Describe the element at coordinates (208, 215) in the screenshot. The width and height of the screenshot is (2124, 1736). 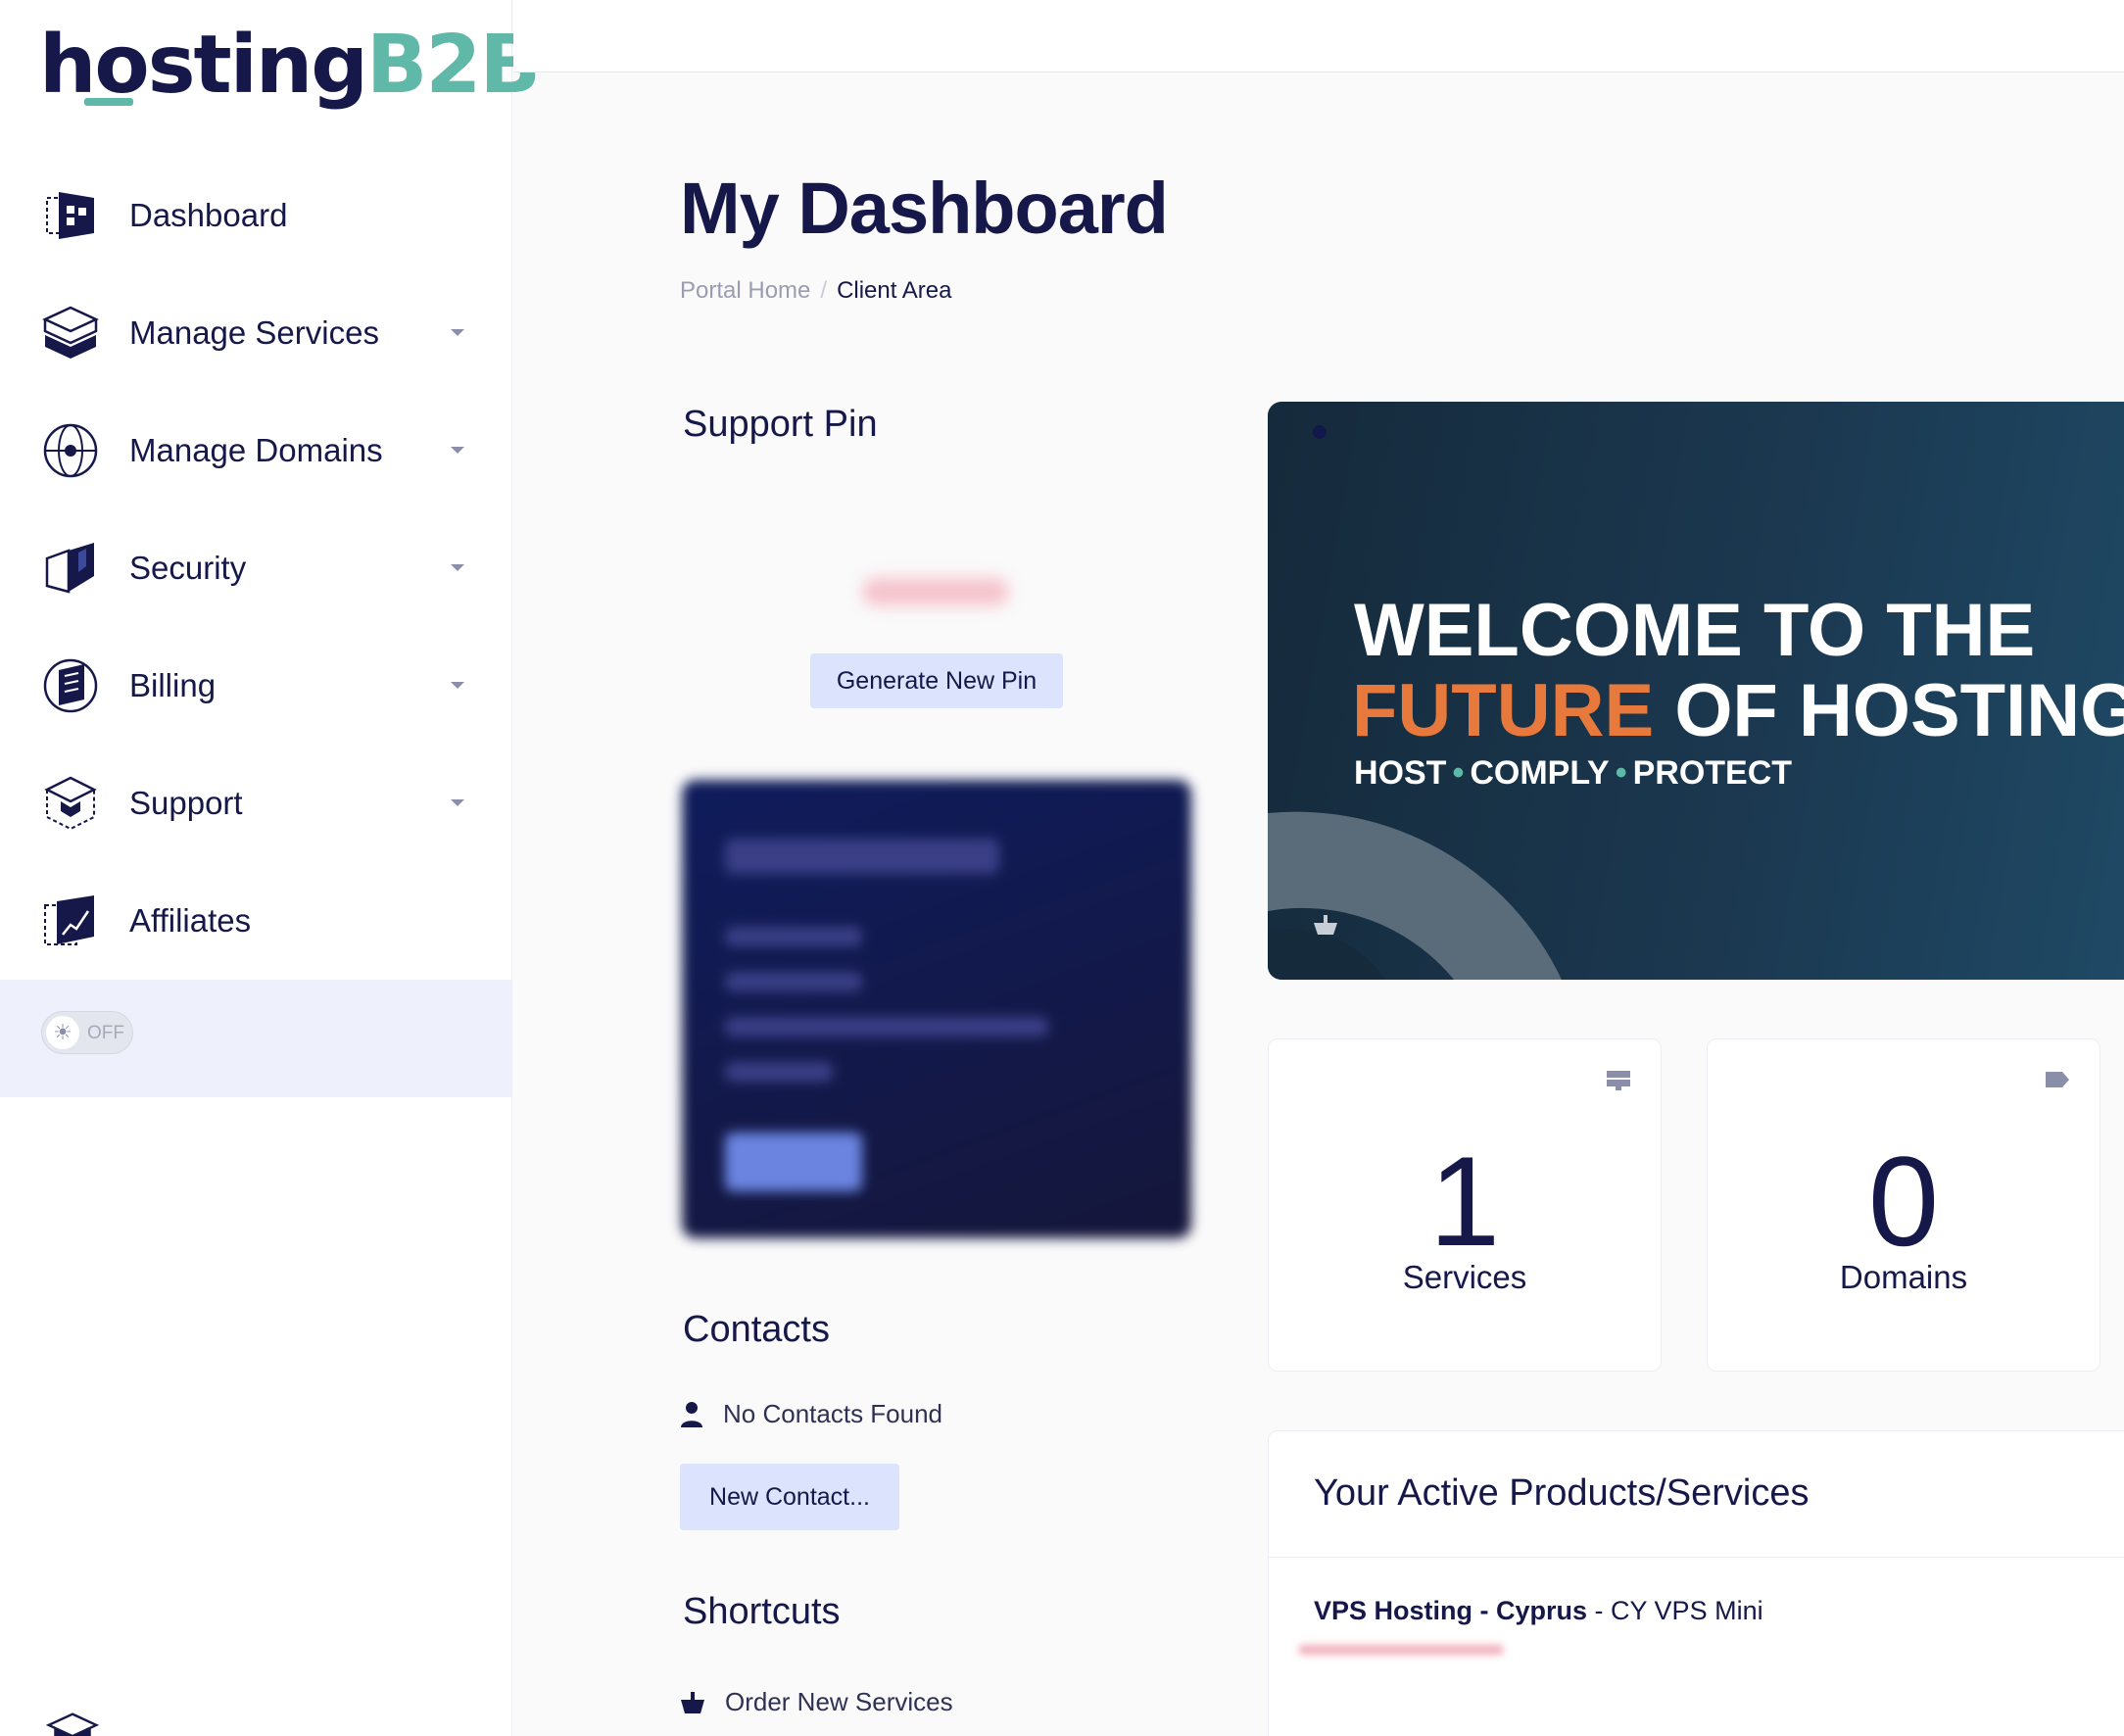
I see `sidebar-item-label: Dashboard` at that location.